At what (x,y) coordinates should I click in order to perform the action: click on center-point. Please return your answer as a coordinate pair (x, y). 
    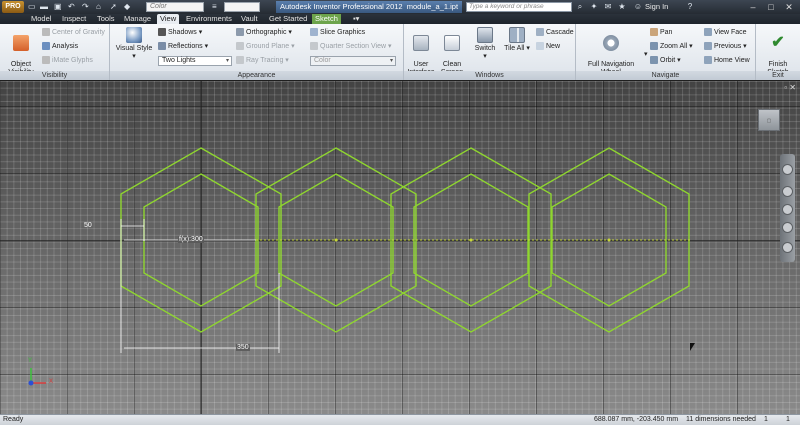
    Looking at the image, I should click on (336, 240).